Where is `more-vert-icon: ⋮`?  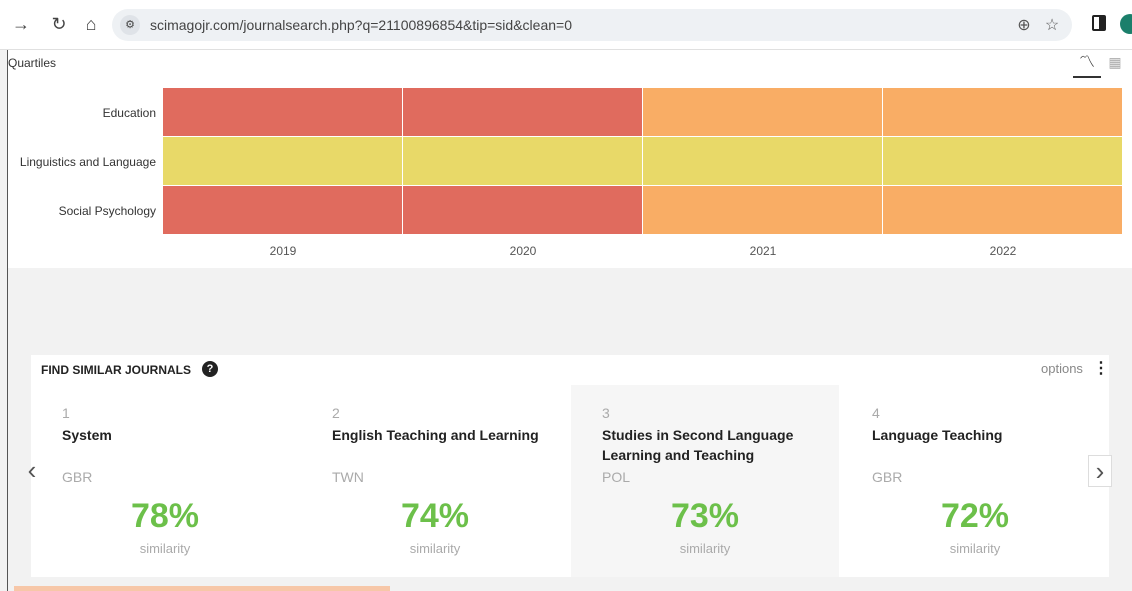
more-vert-icon: ⋮ is located at coordinates (1101, 368).